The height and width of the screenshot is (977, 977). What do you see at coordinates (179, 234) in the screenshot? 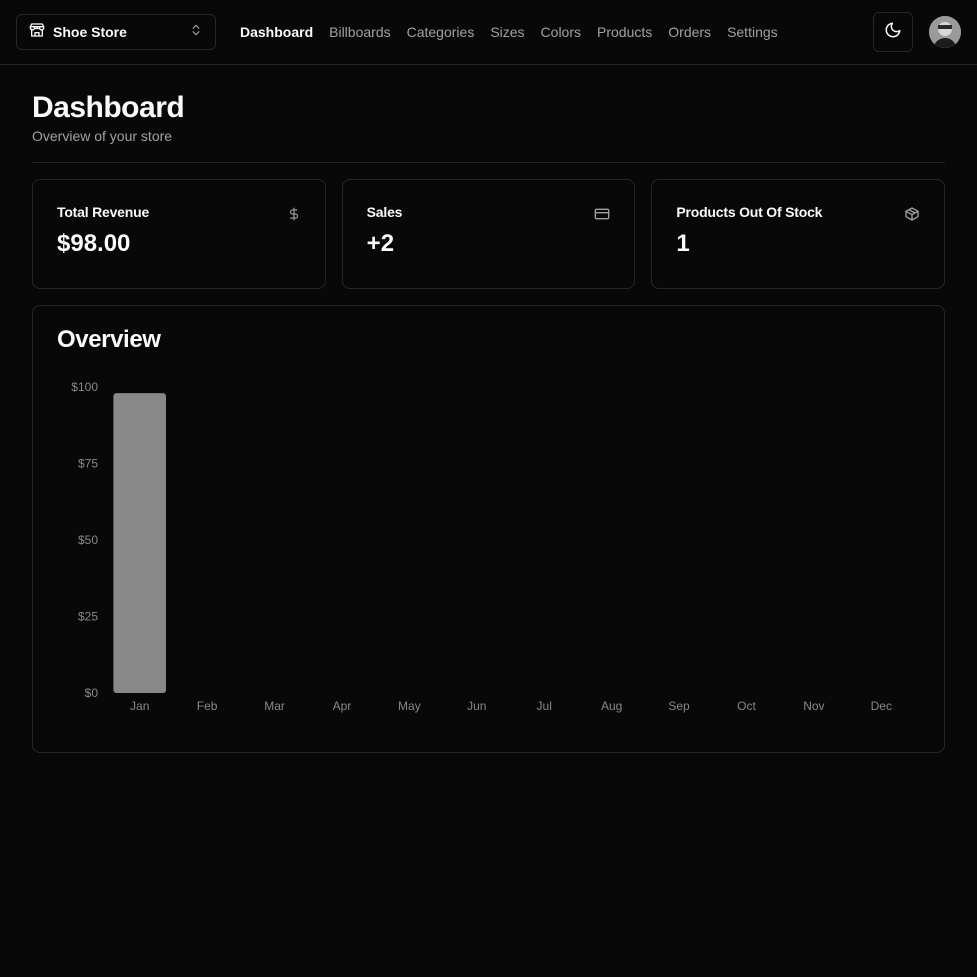
I see `card-total-revenue: Total Revenue $98.00` at bounding box center [179, 234].